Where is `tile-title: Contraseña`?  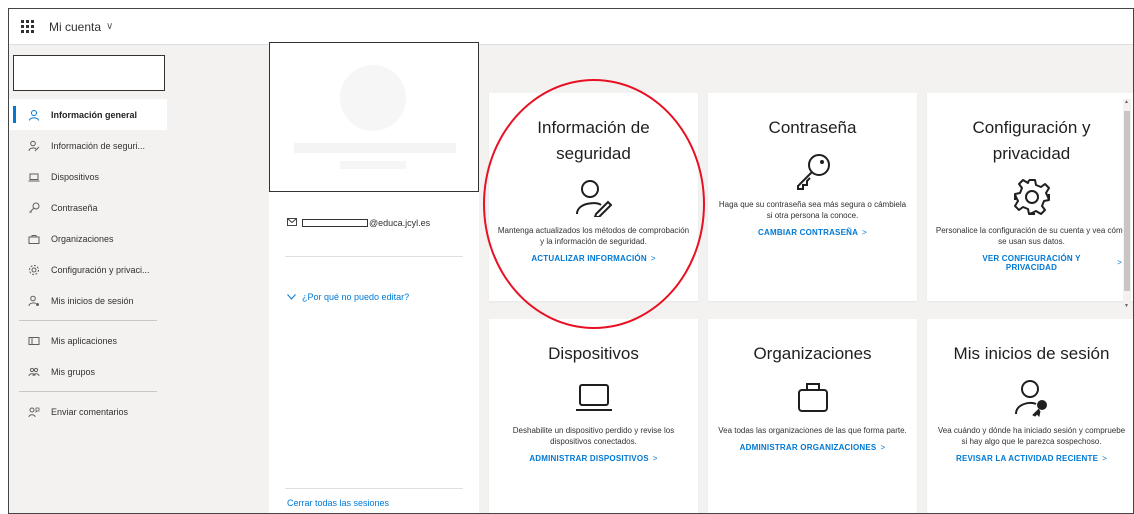 tile-title: Contraseña is located at coordinates (812, 127).